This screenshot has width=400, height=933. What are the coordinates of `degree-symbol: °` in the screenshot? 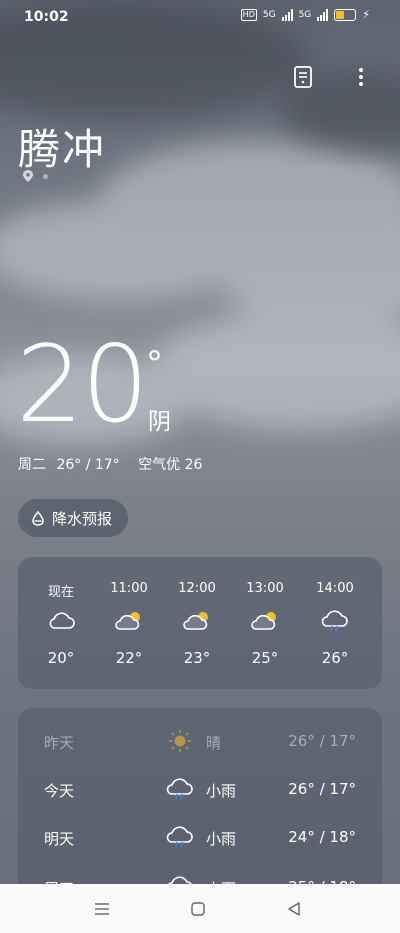 It's located at (154, 364).